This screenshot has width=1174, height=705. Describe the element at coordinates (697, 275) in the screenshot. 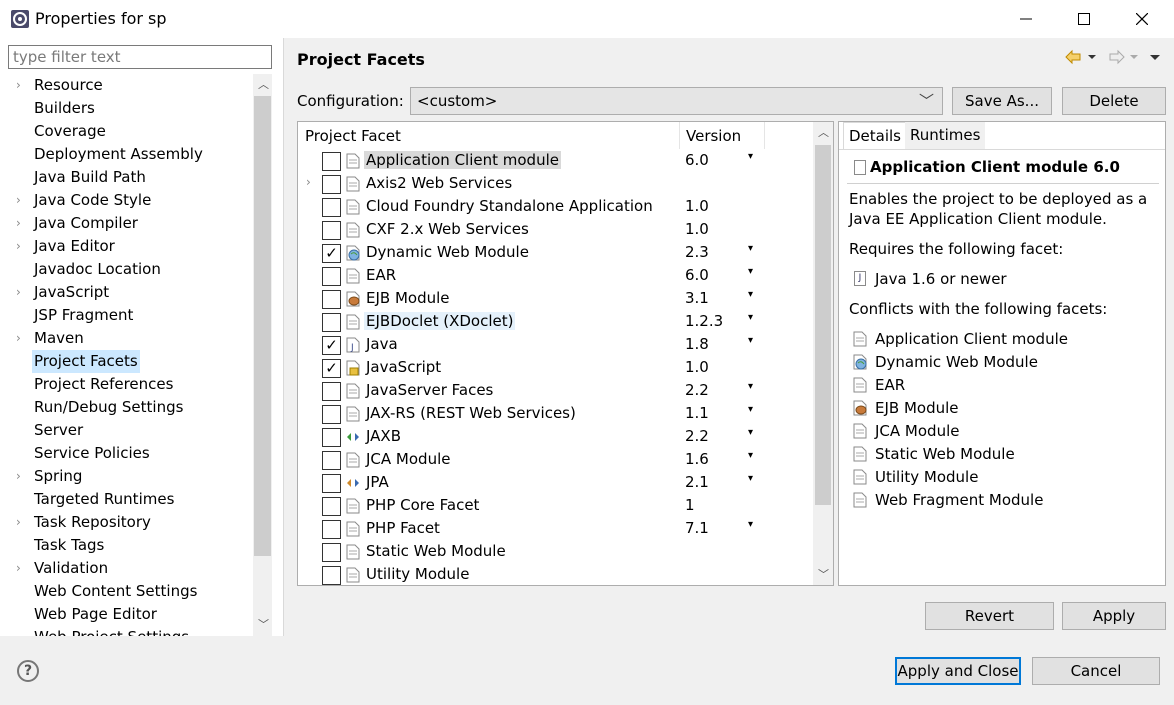

I see `facet-version: 6.0` at that location.